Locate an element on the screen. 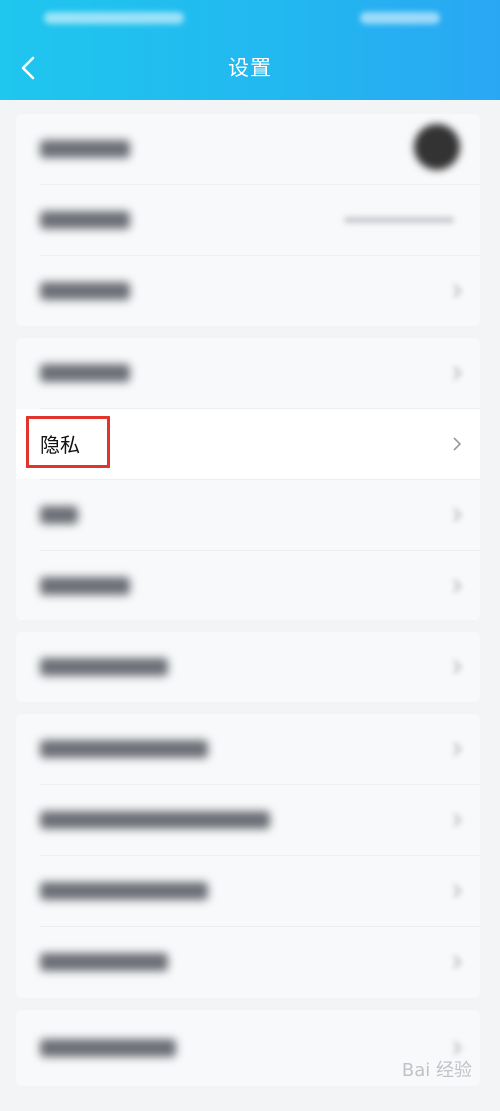  avatar is located at coordinates (437, 147).